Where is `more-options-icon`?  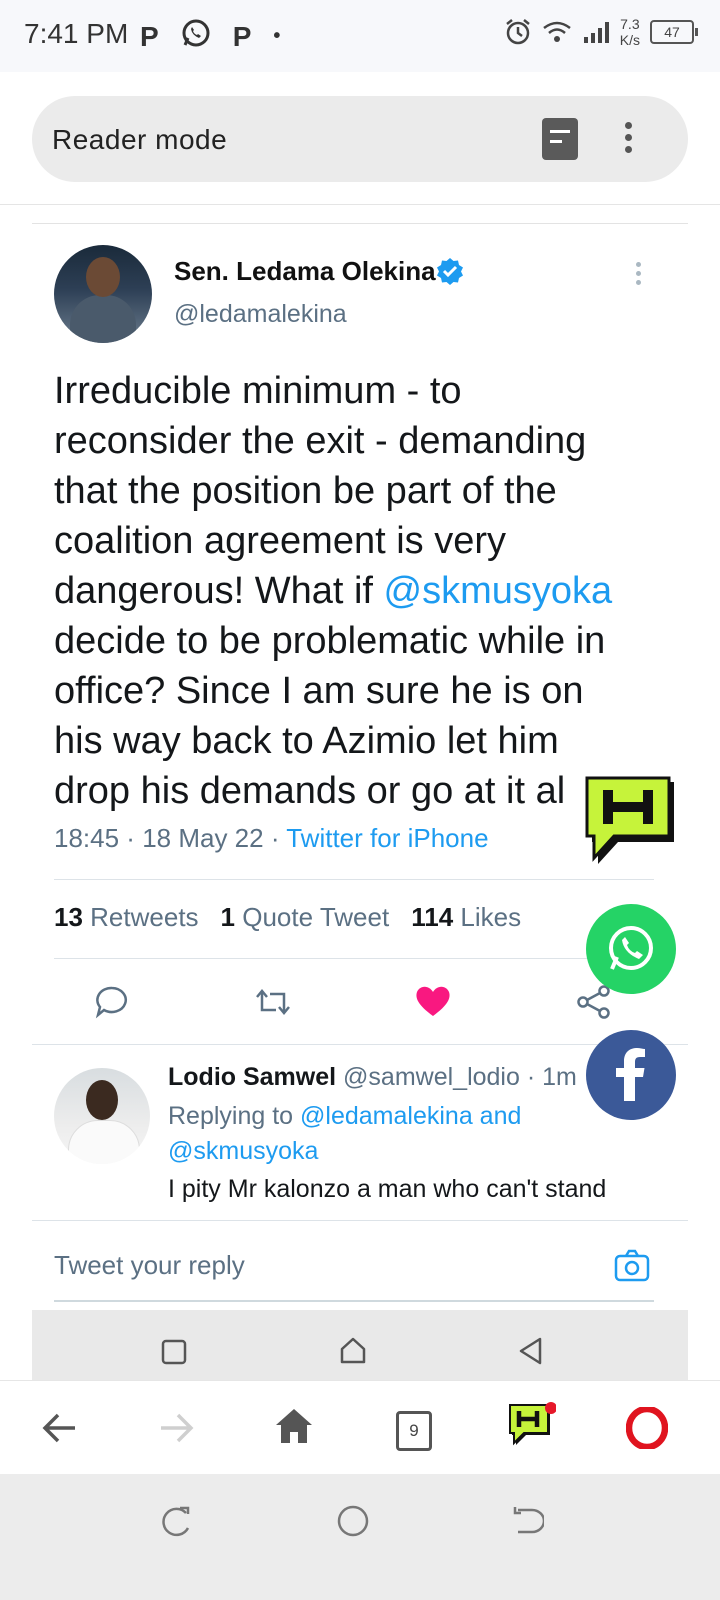 more-options-icon is located at coordinates (628, 140).